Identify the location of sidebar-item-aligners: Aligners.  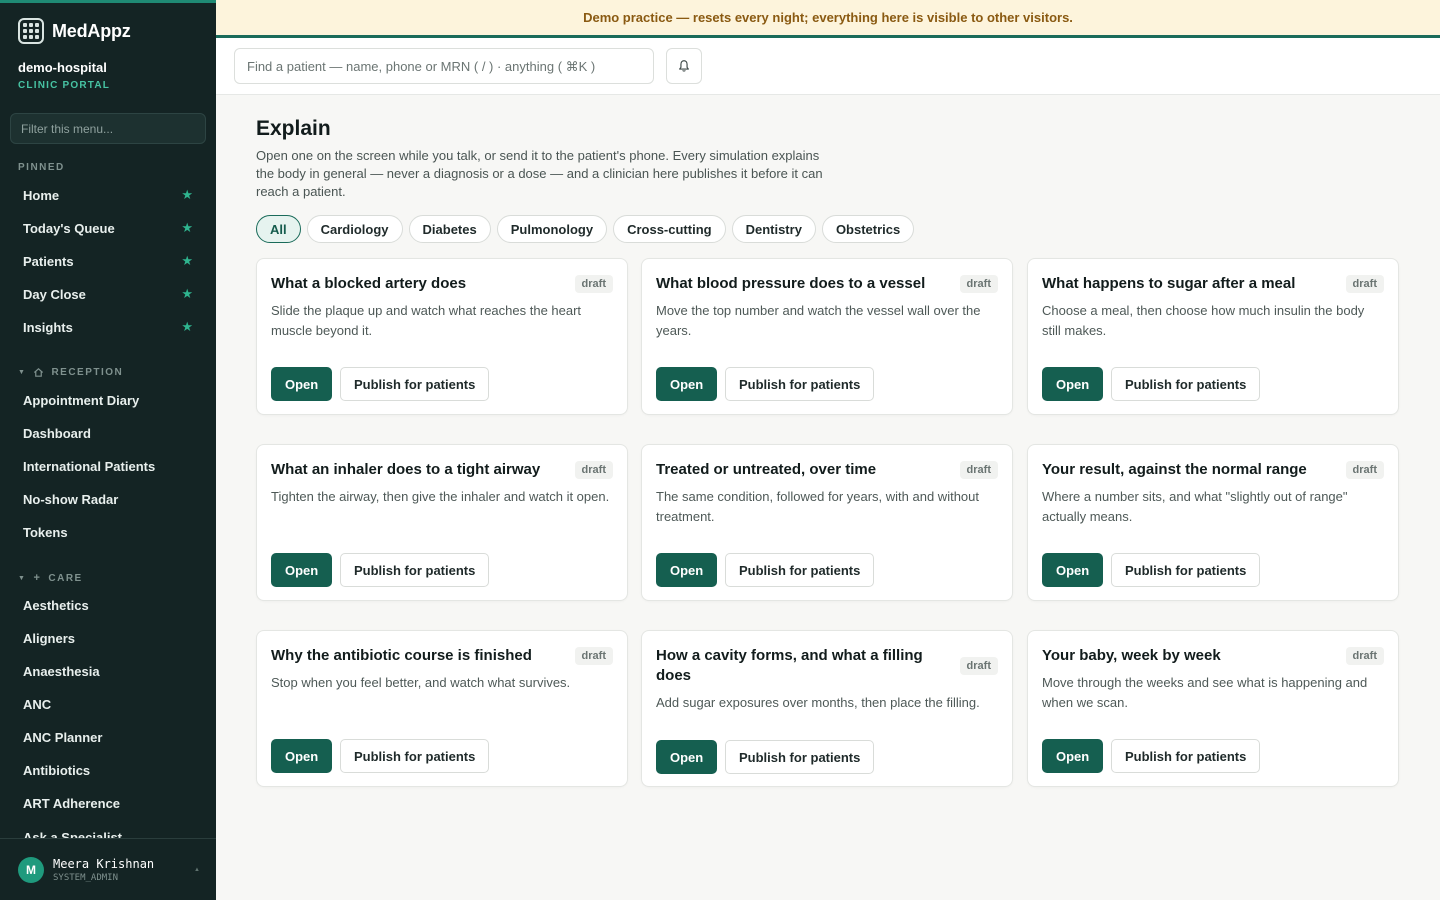
(108, 638).